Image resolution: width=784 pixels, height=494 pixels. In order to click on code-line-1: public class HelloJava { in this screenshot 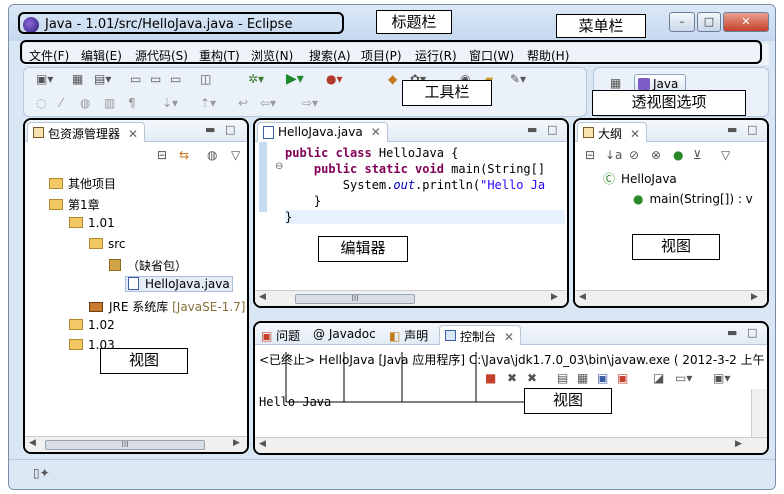, I will do `click(371, 153)`.